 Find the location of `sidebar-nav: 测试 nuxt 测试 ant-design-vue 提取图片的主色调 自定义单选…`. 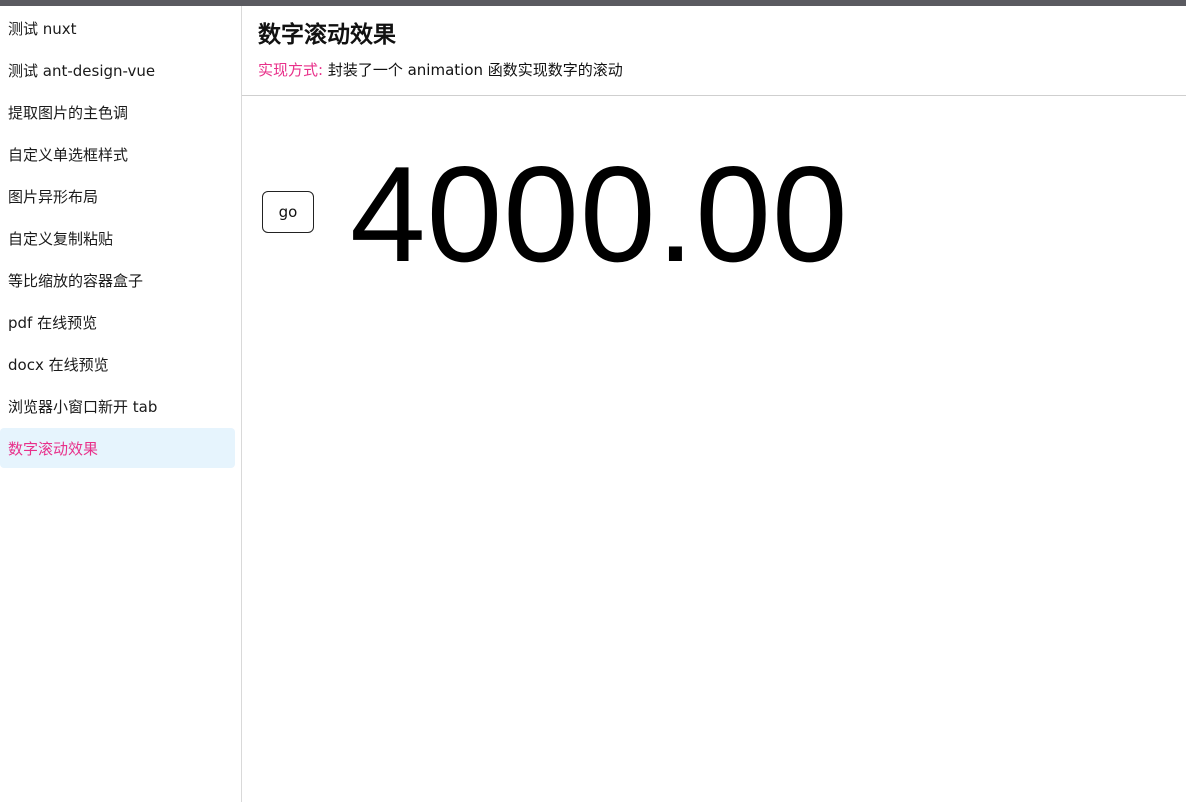

sidebar-nav: 测试 nuxt 测试 ant-design-vue 提取图片的主色调 自定义单选… is located at coordinates (120, 237).